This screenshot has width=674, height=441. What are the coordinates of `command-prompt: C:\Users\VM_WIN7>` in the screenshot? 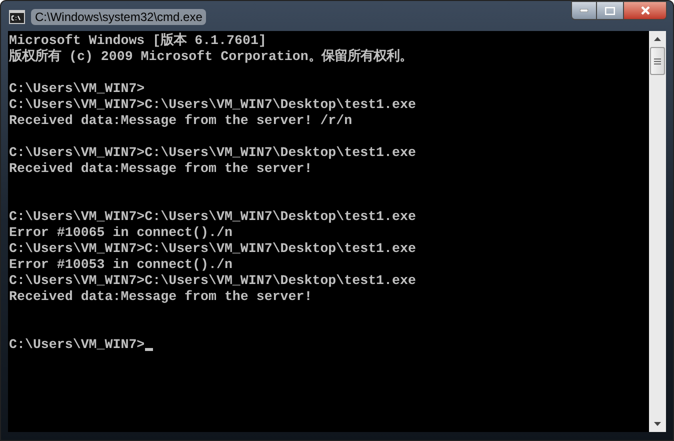 It's located at (77, 345).